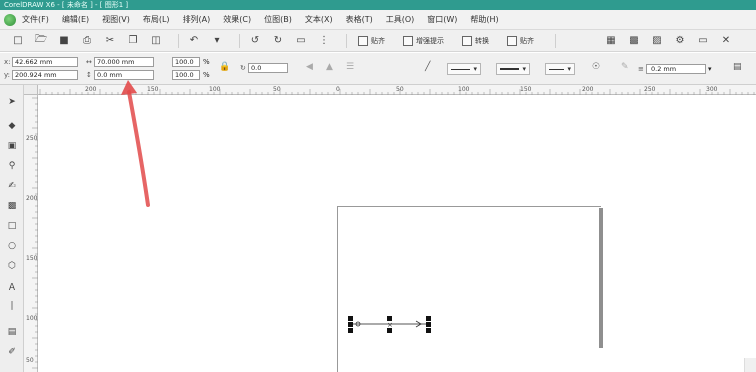  Describe the element at coordinates (428, 324) in the screenshot. I see `handle-middle-right` at that location.